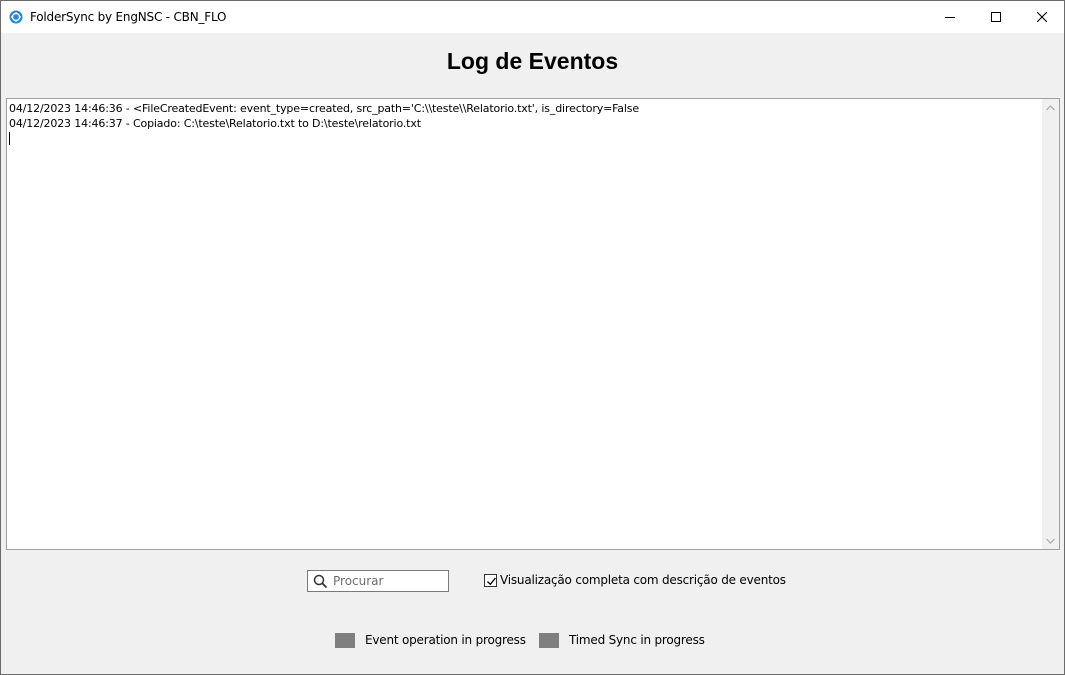 This screenshot has width=1065, height=675. I want to click on maximize-button, so click(996, 17).